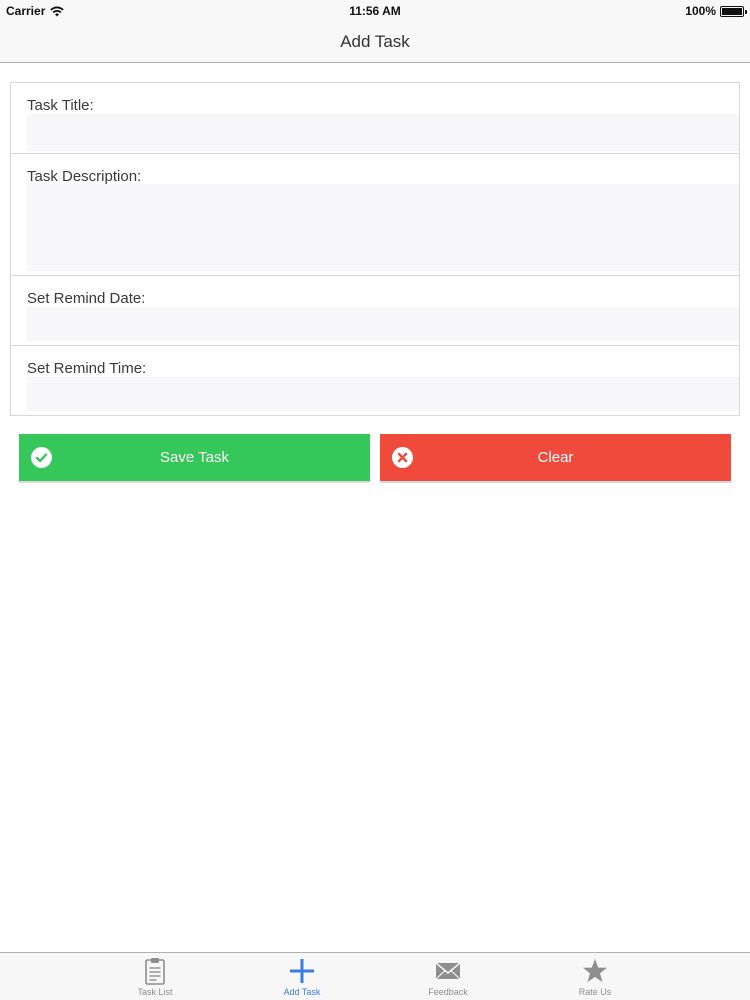 This screenshot has height=1000, width=750. I want to click on tab-rate-us: Rate Us, so click(595, 976).